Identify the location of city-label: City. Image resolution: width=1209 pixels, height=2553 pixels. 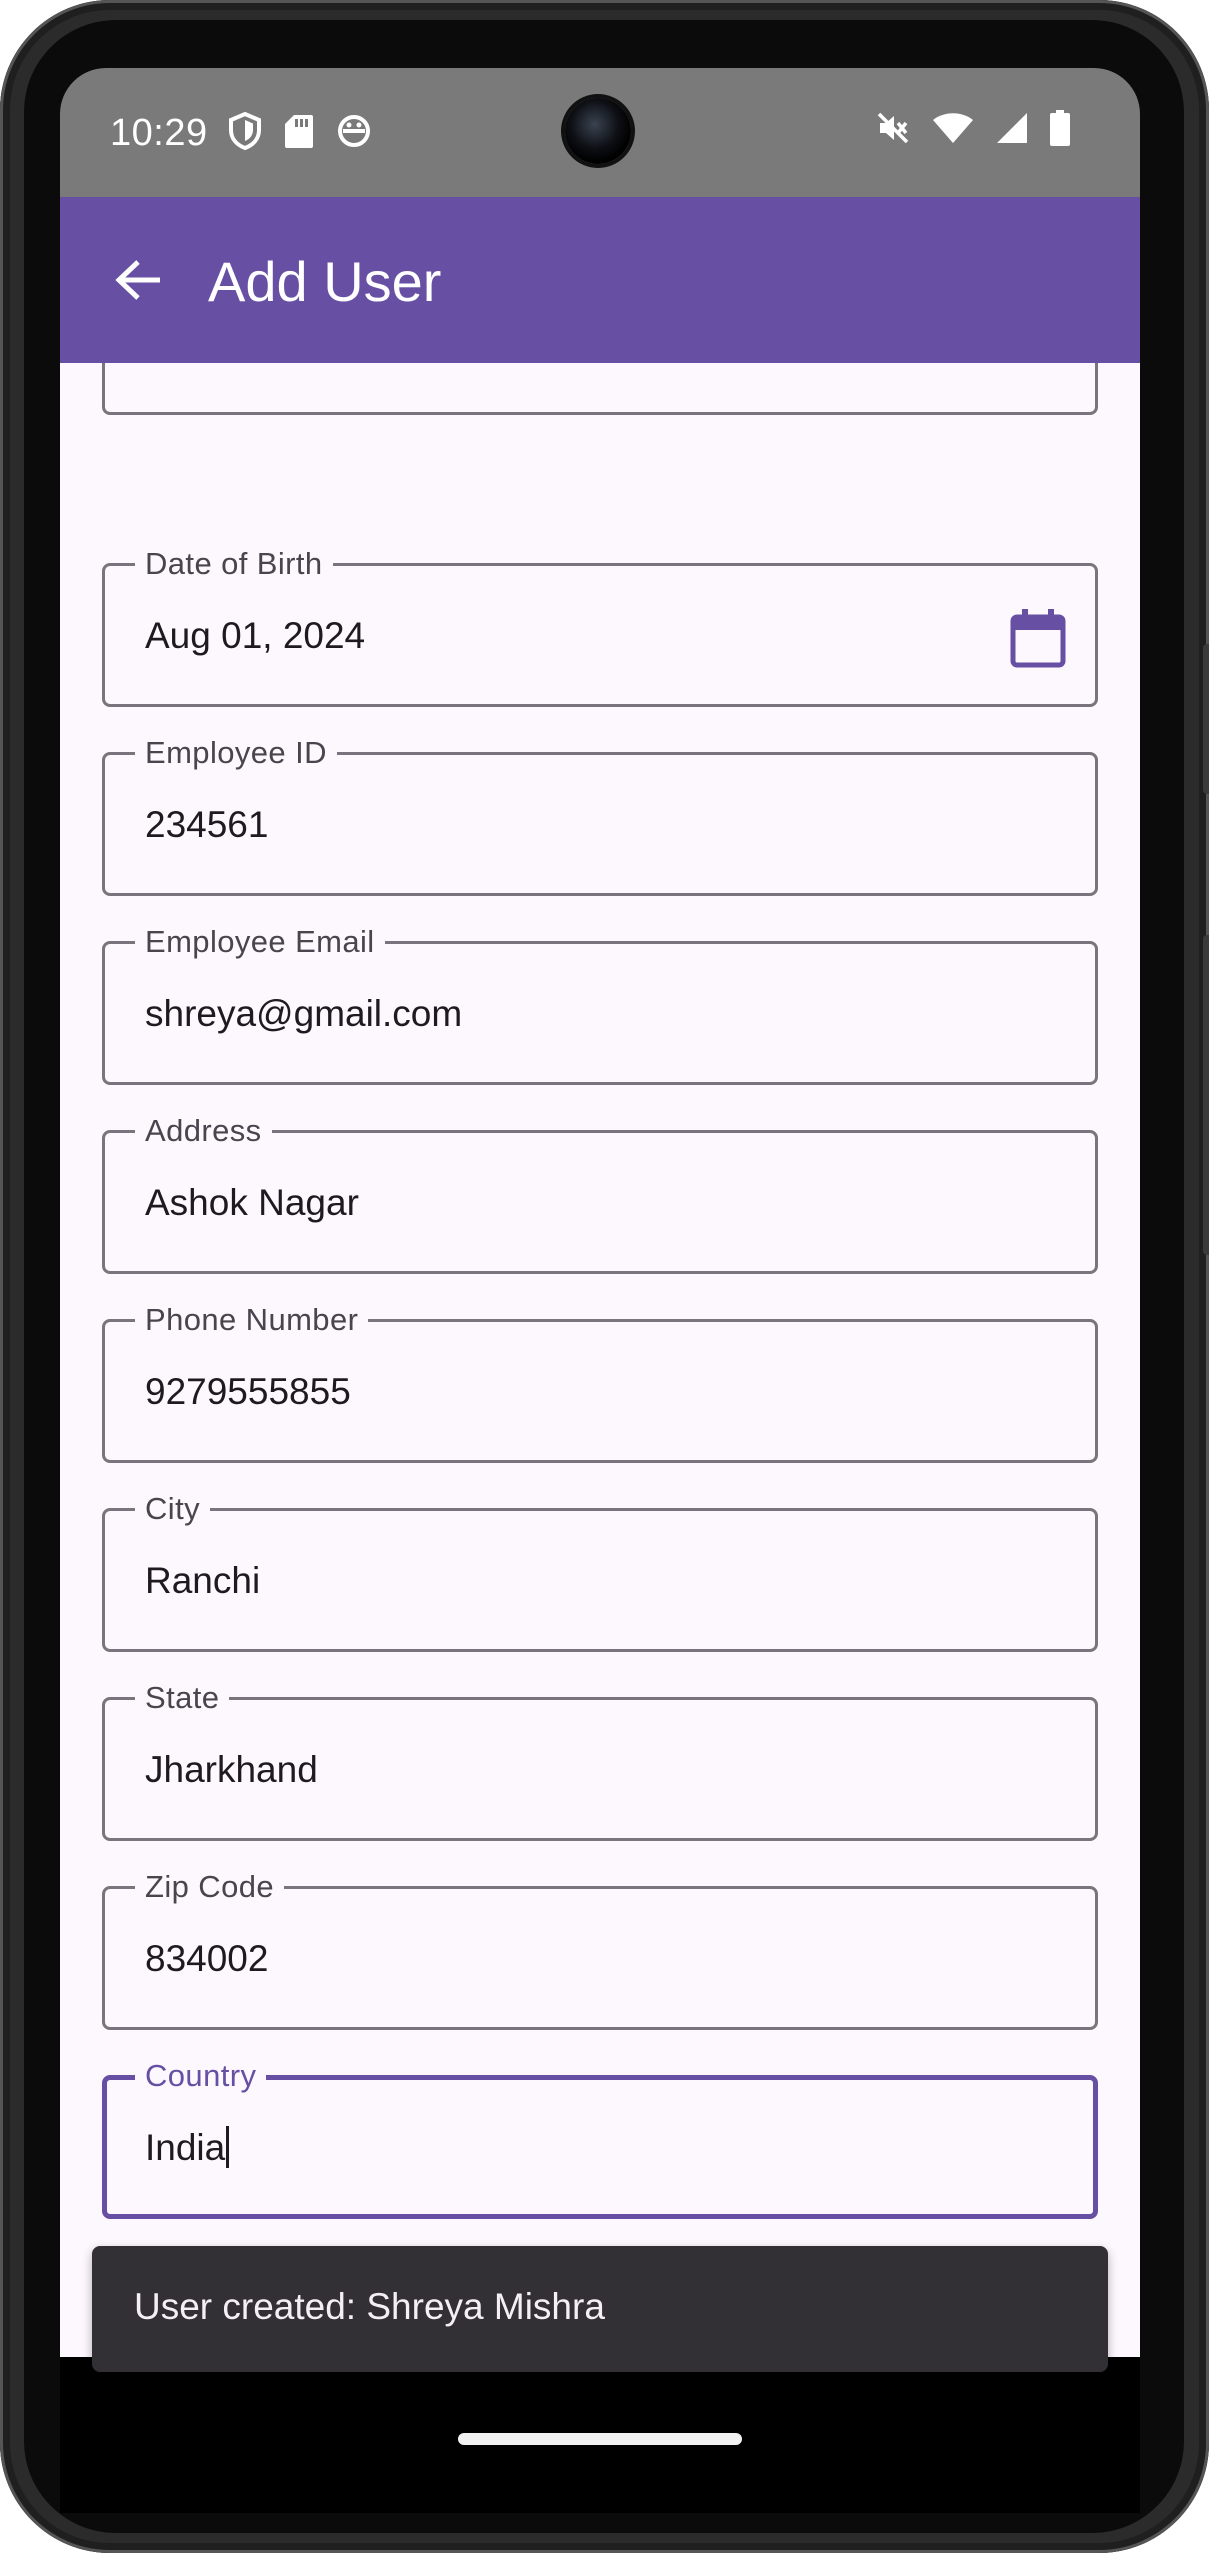
(172, 1509).